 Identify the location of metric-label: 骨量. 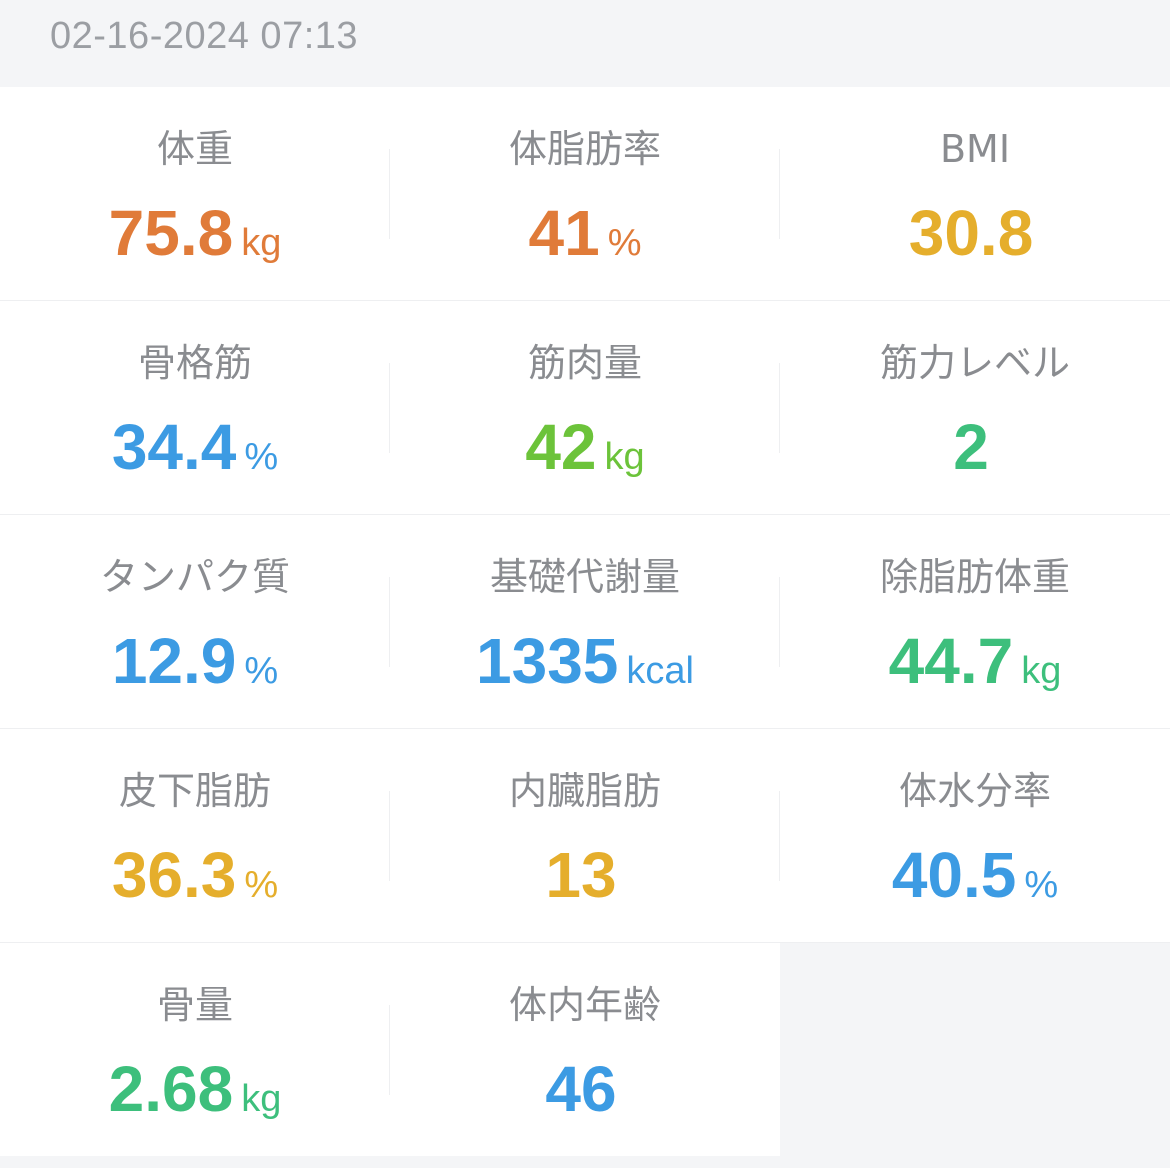
(194, 1005).